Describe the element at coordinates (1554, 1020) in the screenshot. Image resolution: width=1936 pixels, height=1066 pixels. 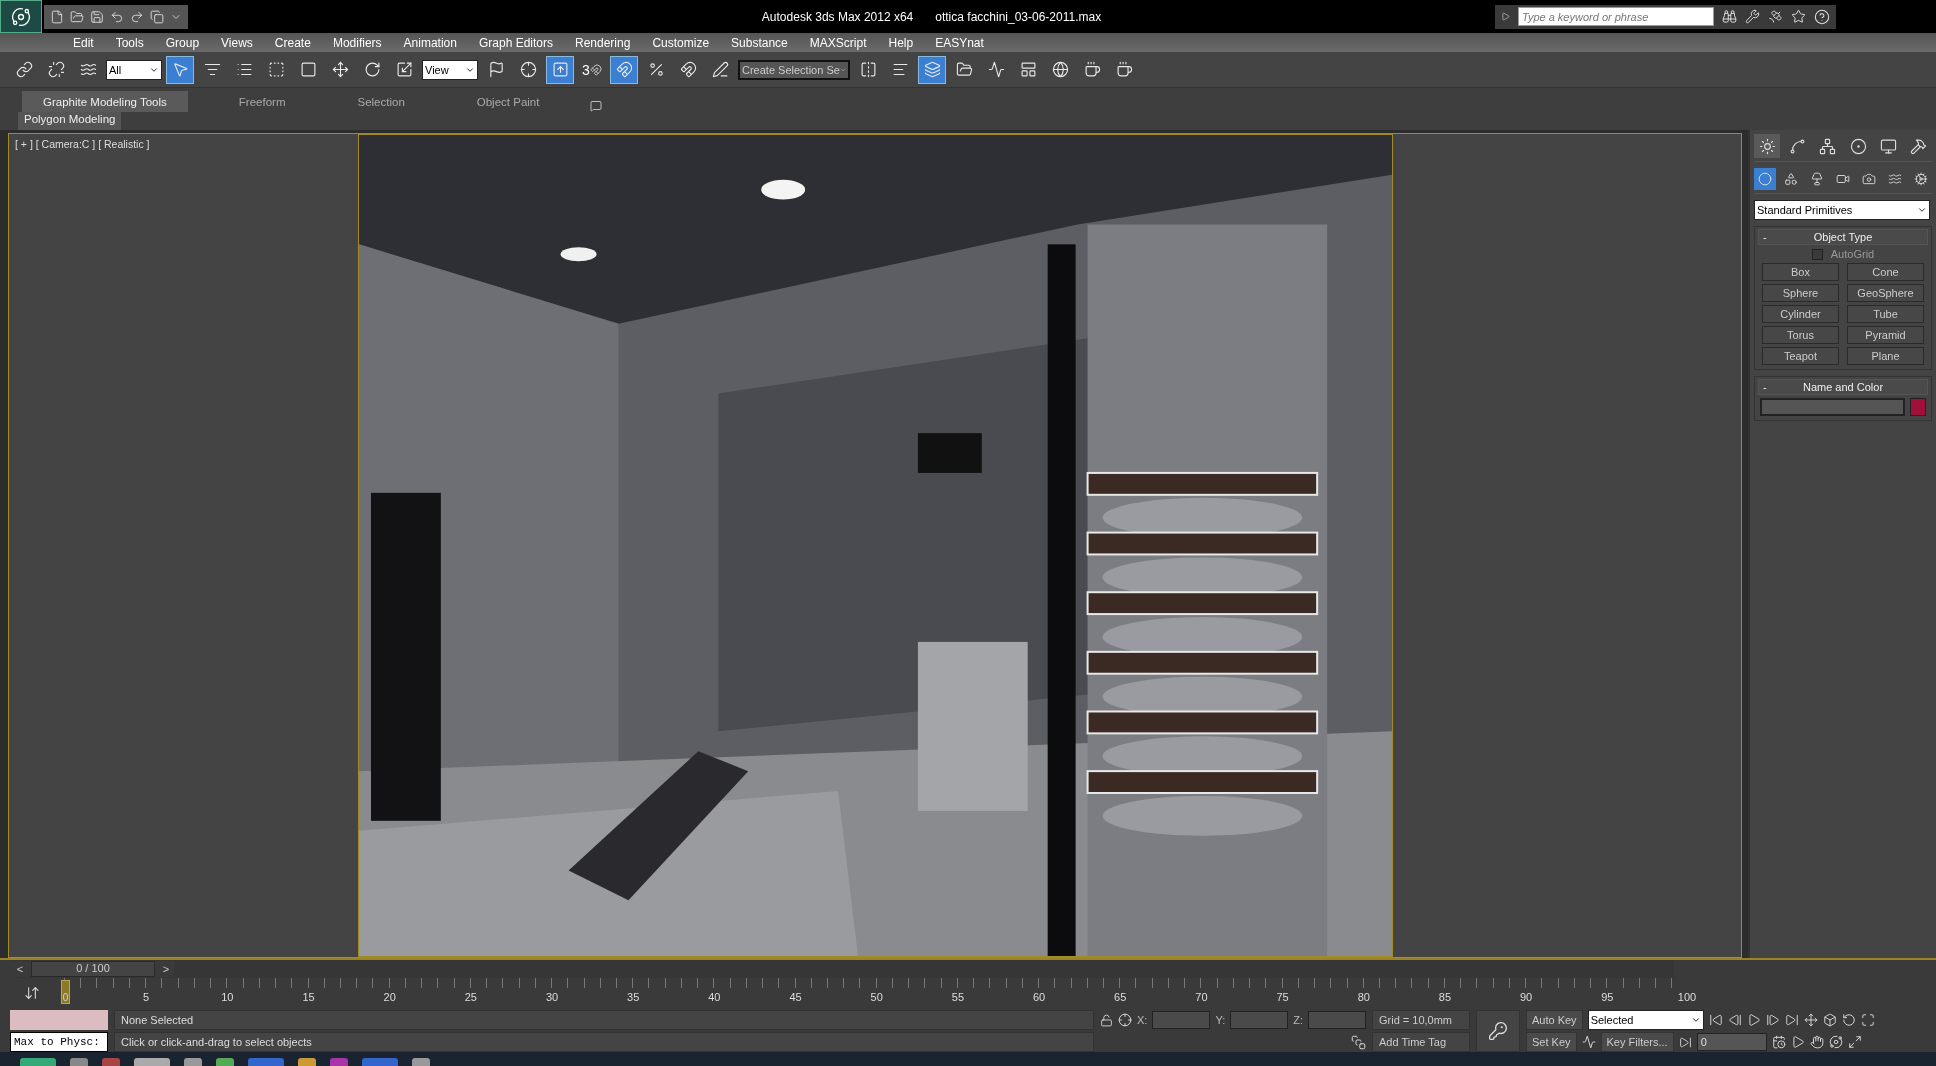
I see `auto-key-button: Auto Key` at that location.